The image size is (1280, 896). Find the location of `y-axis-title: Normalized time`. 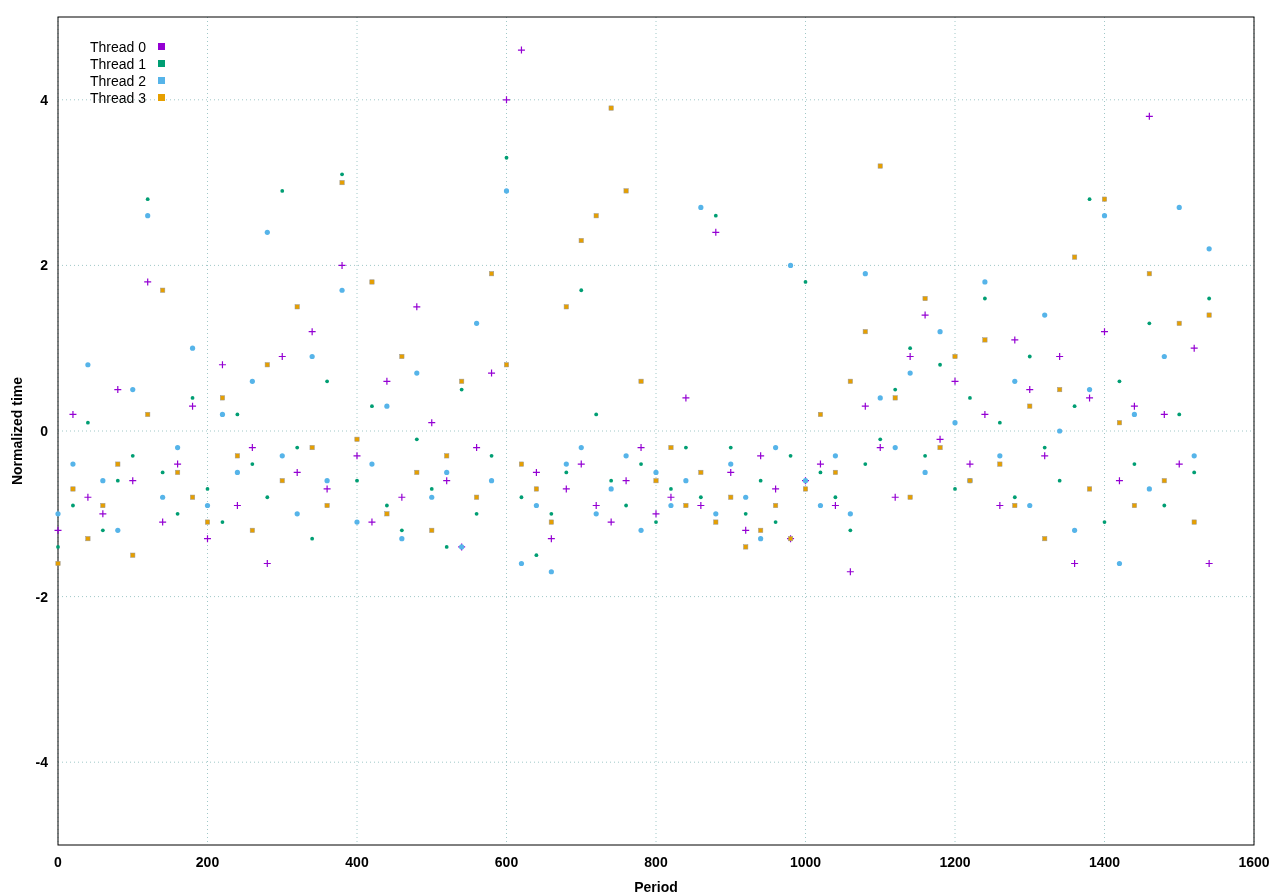

y-axis-title: Normalized time is located at coordinates (17, 431).